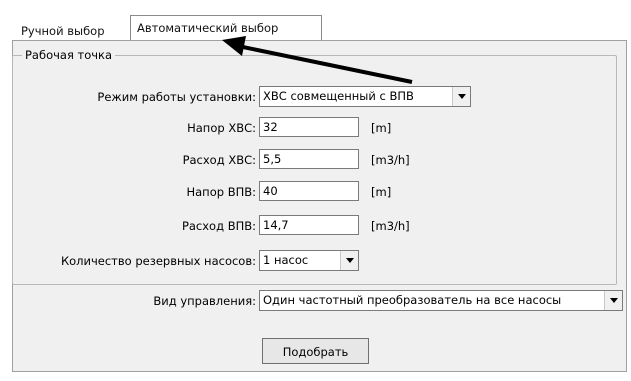  What do you see at coordinates (315, 351) in the screenshot?
I see `select-button: Подобрать` at bounding box center [315, 351].